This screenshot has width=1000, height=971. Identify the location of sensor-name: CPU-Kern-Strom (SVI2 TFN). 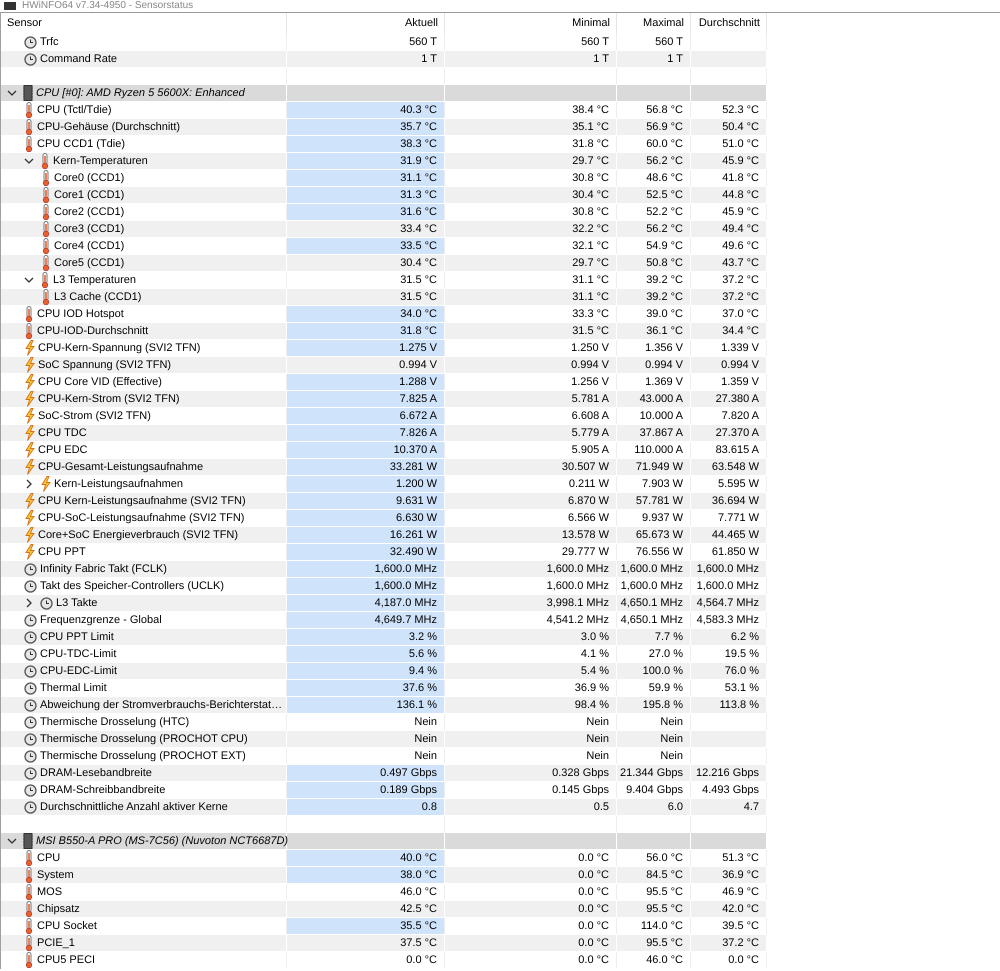
(109, 399).